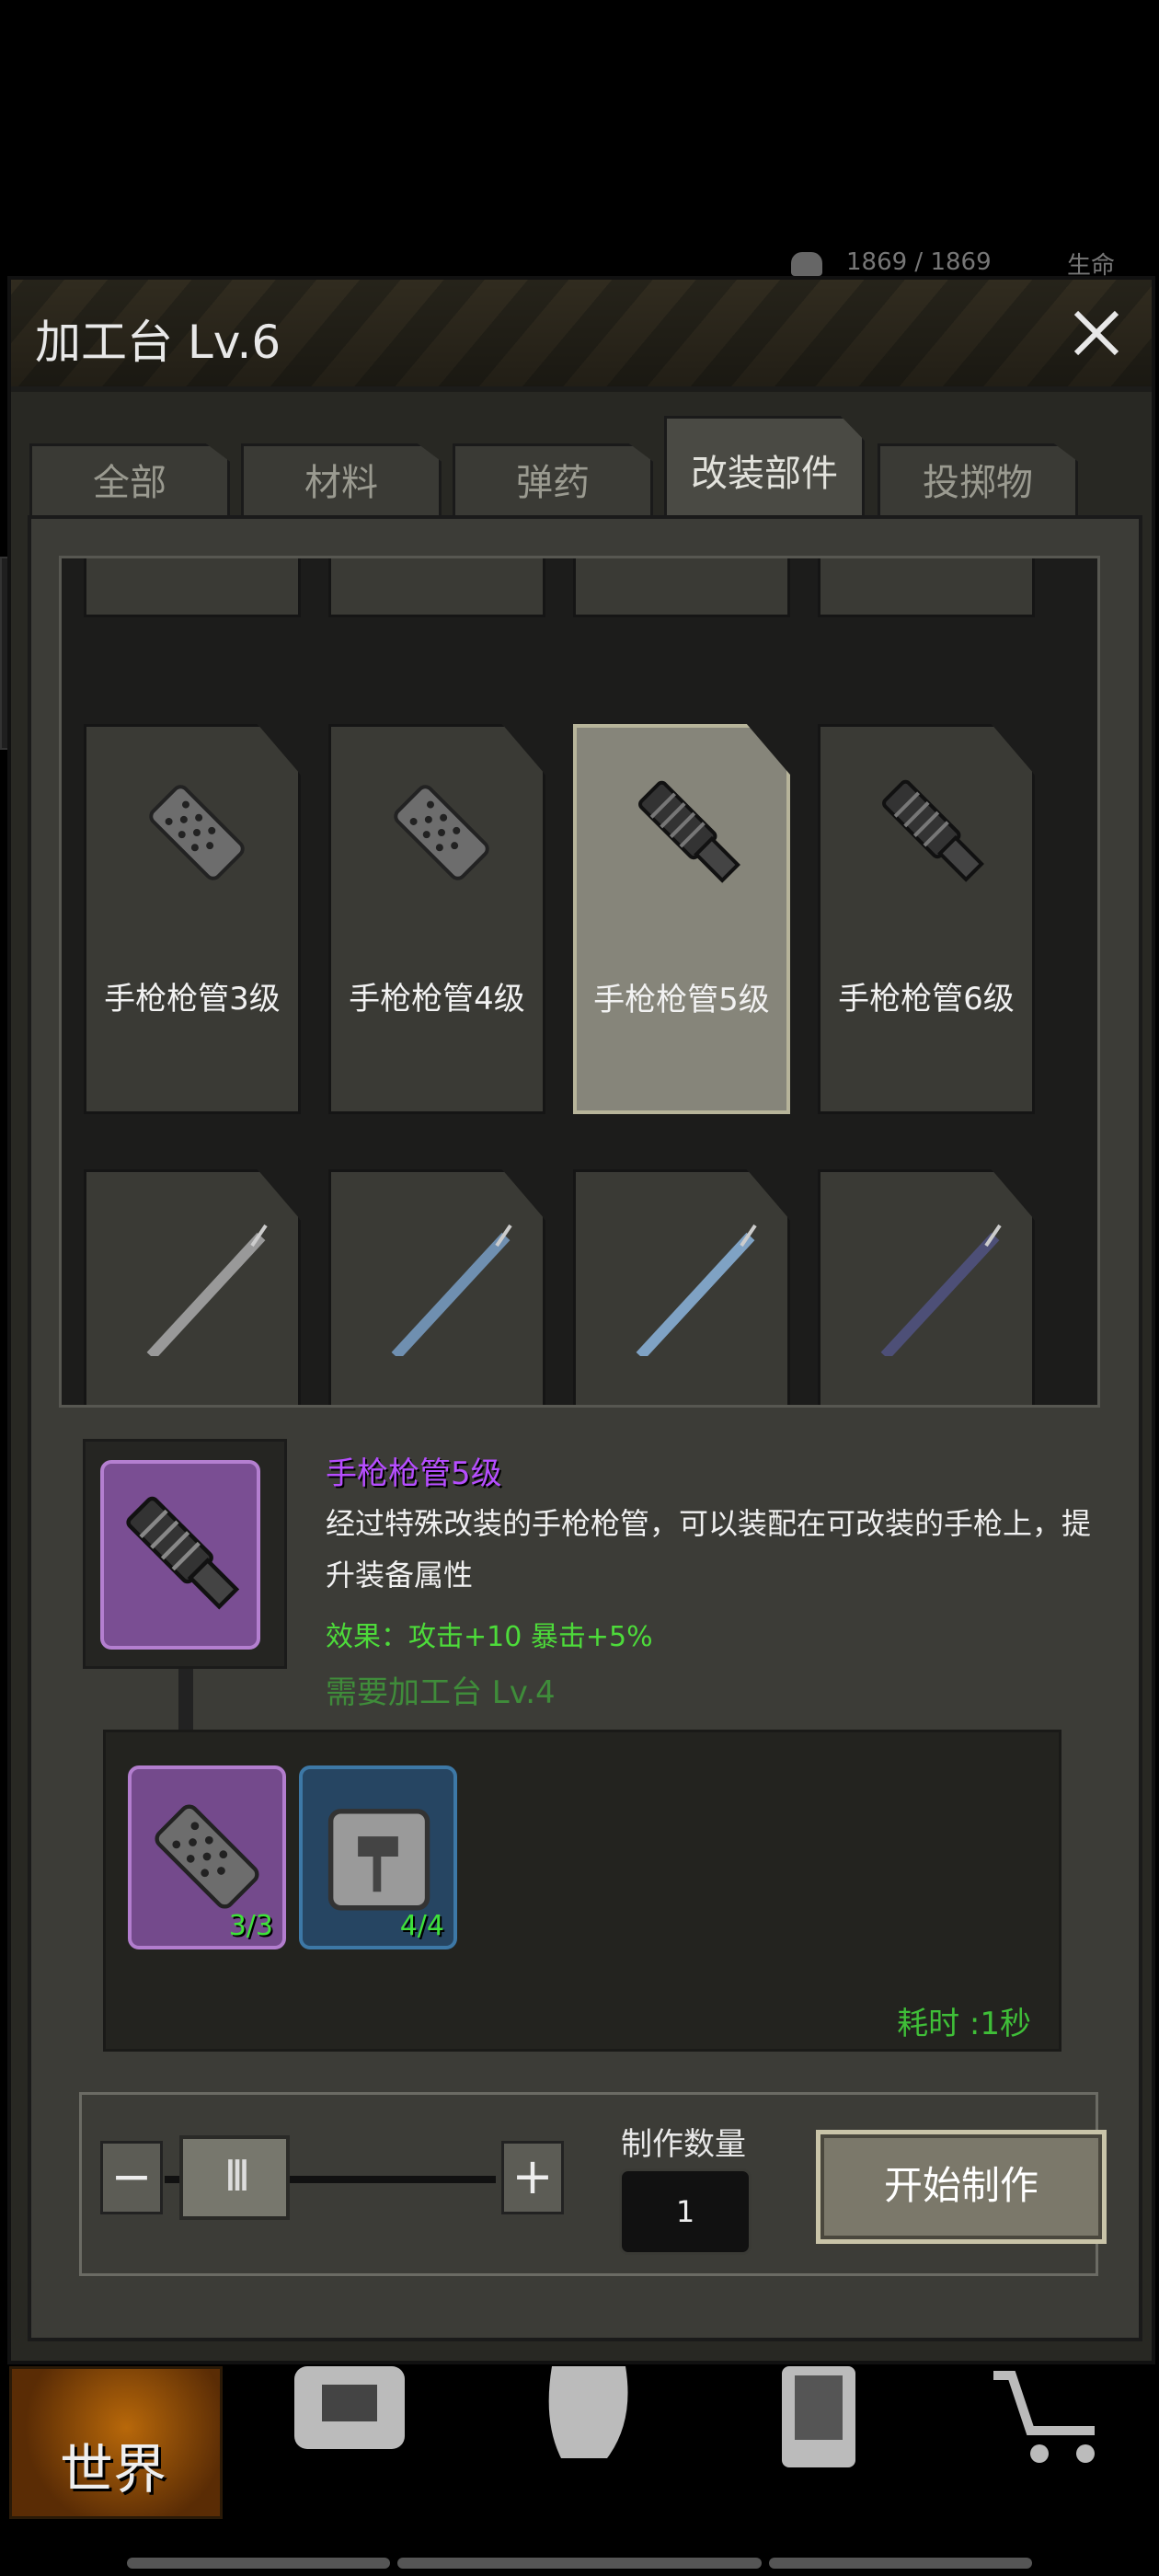 The width and height of the screenshot is (1159, 2576). What do you see at coordinates (709, 1549) in the screenshot?
I see `item-description: 经过特殊改装的手枪枪管，可以装配在可改装的手枪上，提升装备属性` at bounding box center [709, 1549].